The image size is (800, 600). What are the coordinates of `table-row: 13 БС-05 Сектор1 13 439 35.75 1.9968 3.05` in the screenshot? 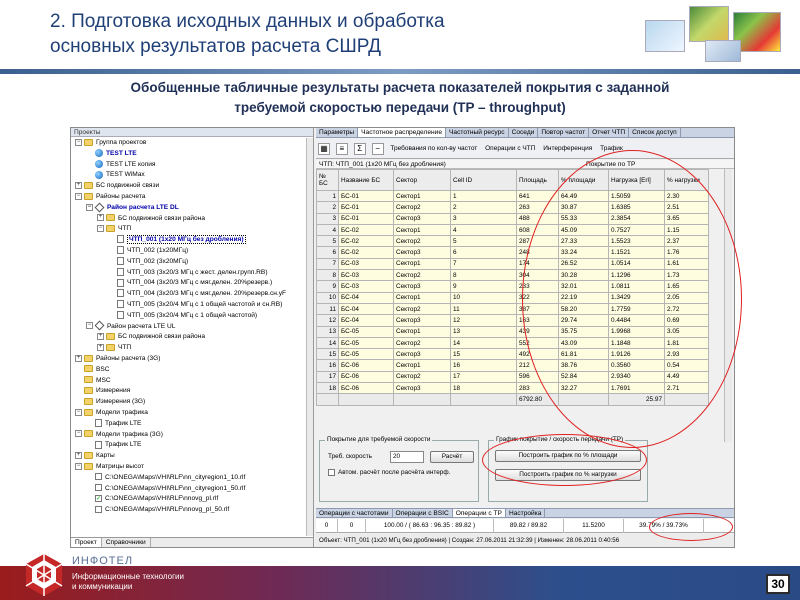 It's located at (512, 331).